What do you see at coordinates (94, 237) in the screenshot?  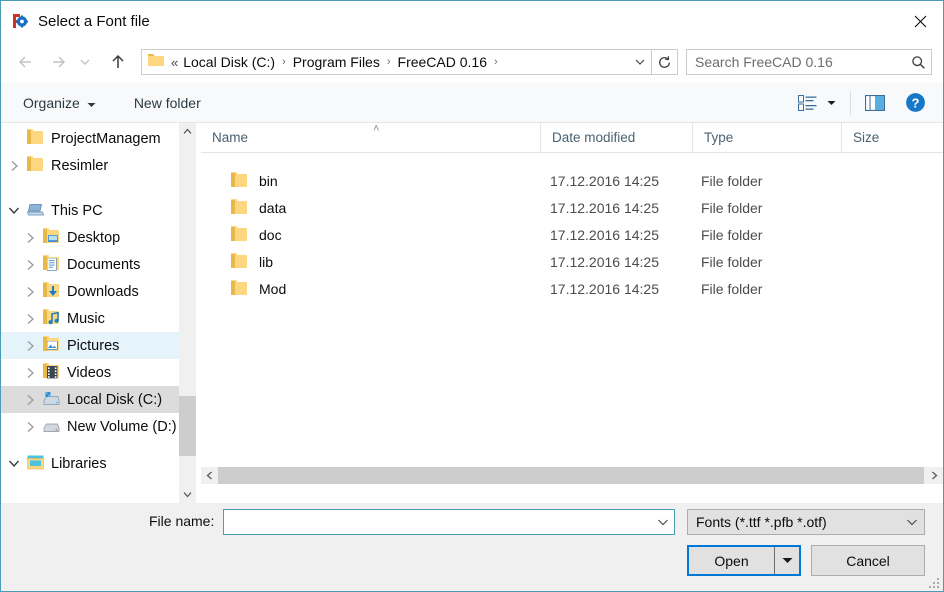 I see `sidebar-item-label: Desktop` at bounding box center [94, 237].